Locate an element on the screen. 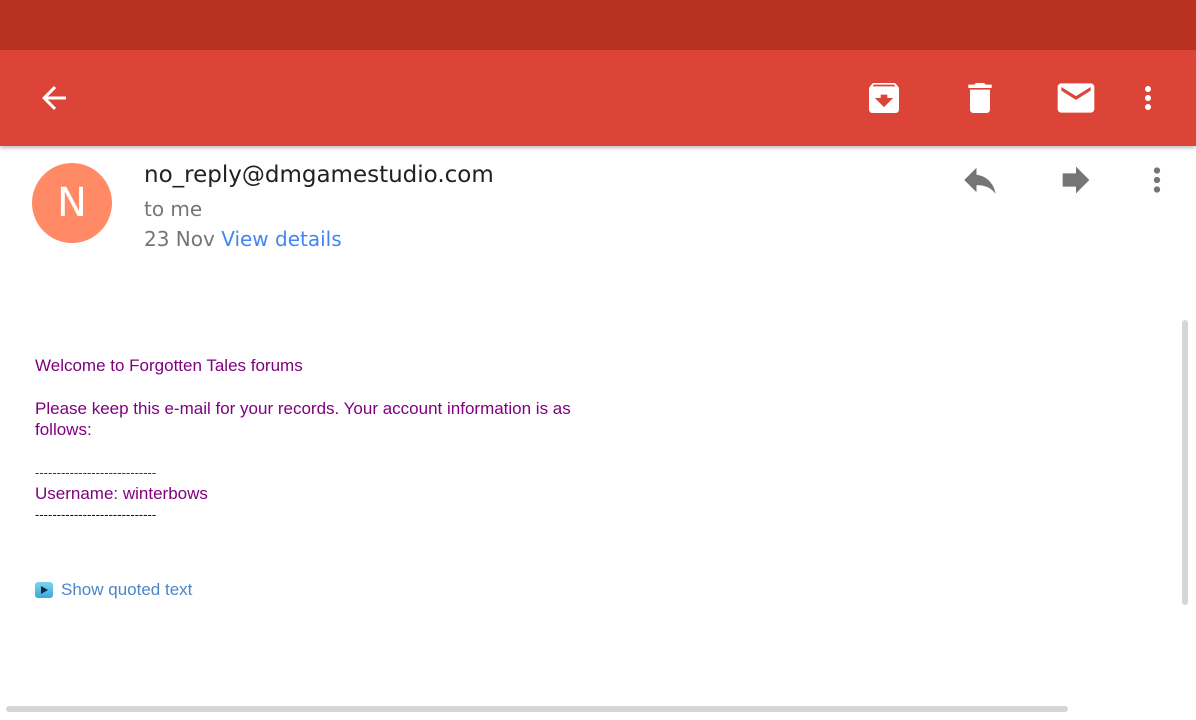 The width and height of the screenshot is (1196, 720). mail-icon is located at coordinates (1076, 98).